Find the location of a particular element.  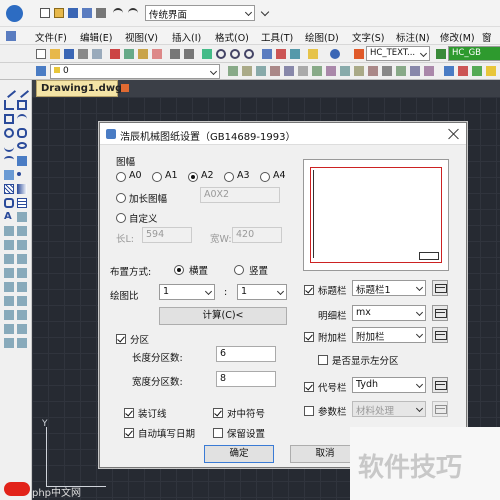

radio-landscape is located at coordinates (179, 270).